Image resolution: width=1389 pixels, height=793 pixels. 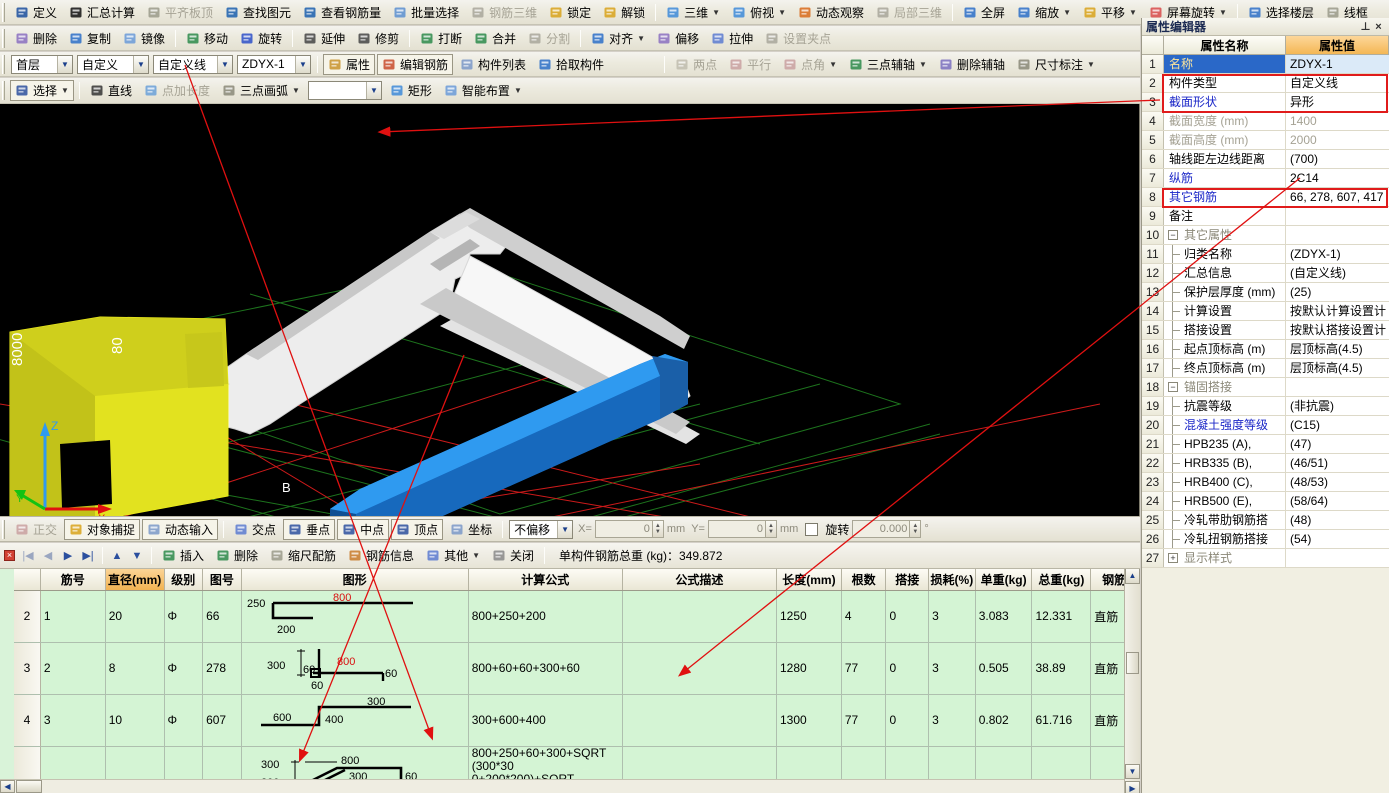 What do you see at coordinates (1265, 292) in the screenshot?
I see `property-row: 13 保护层厚度 (mm) (25)` at bounding box center [1265, 292].